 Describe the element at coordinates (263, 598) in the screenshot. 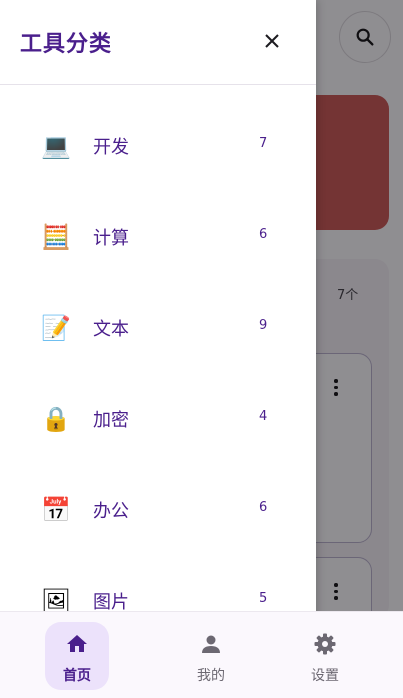

I see `category-count: 5` at that location.